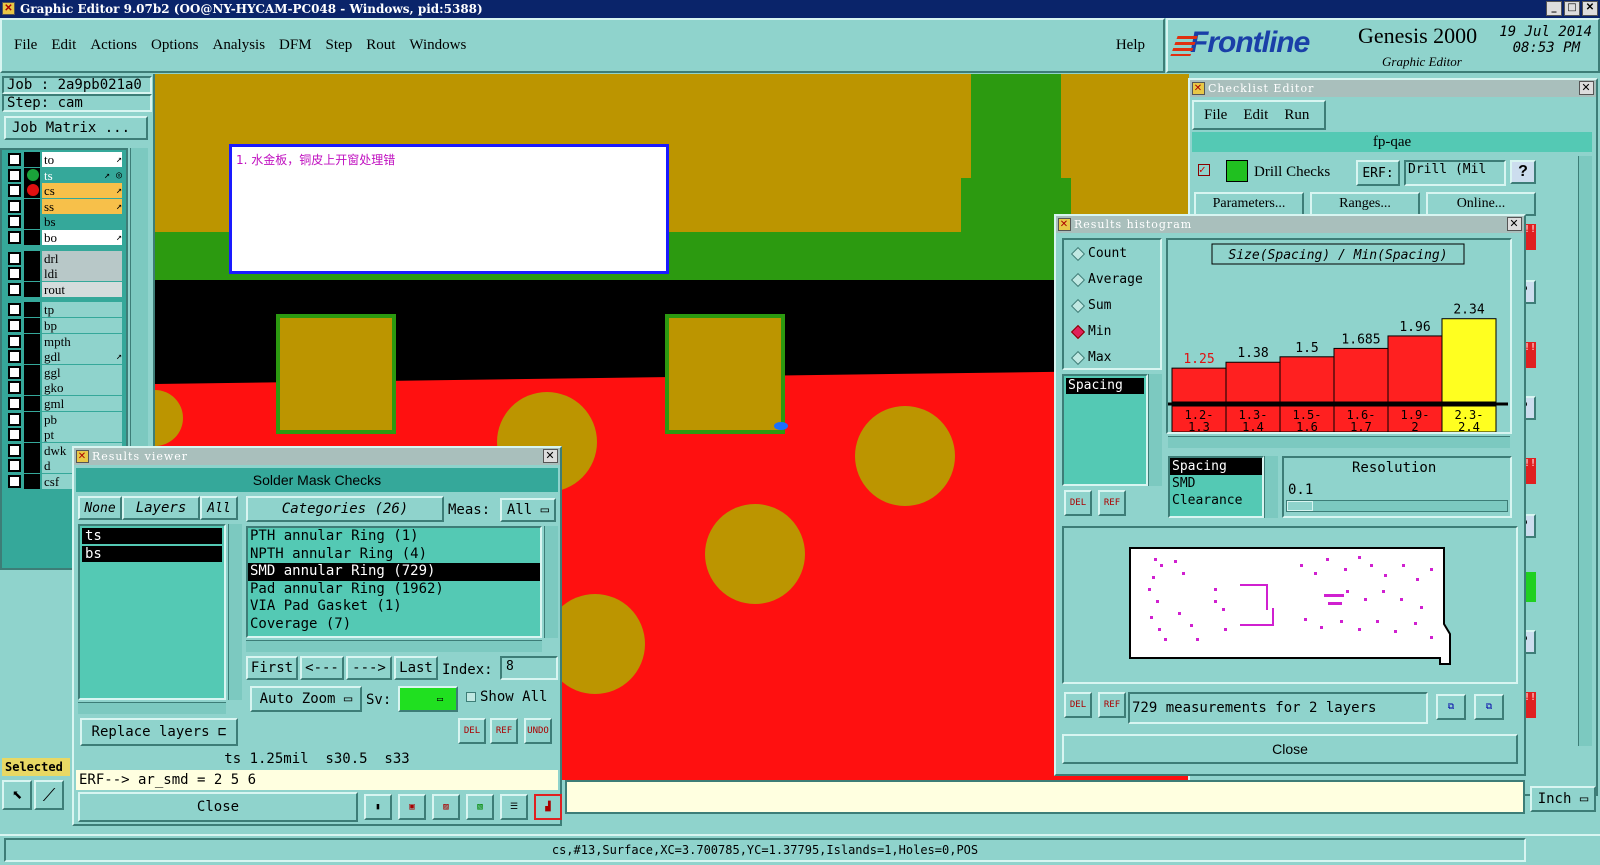  What do you see at coordinates (1118, 306) in the screenshot?
I see `mode-sum-radio: Sum` at bounding box center [1118, 306].